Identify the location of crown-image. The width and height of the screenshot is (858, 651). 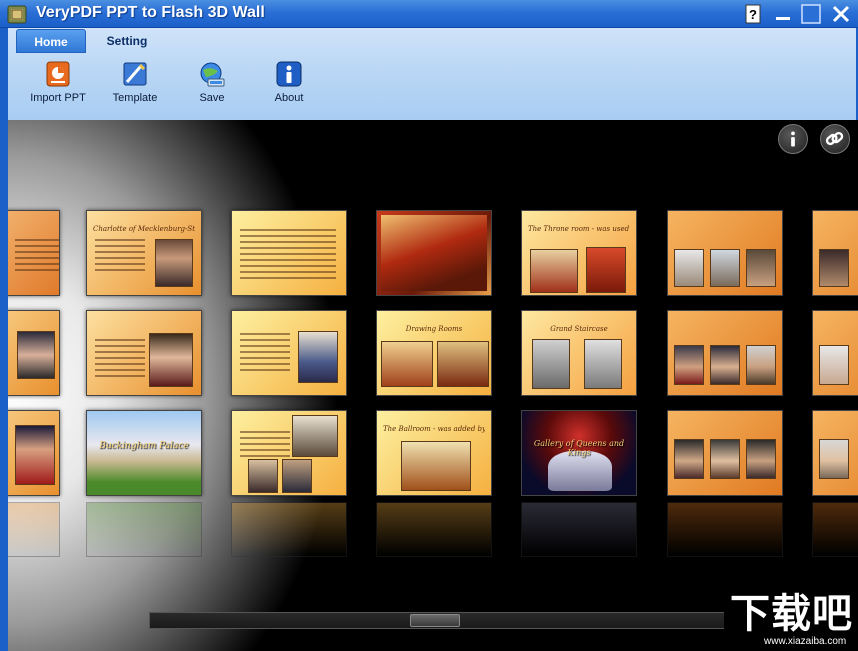
(580, 471).